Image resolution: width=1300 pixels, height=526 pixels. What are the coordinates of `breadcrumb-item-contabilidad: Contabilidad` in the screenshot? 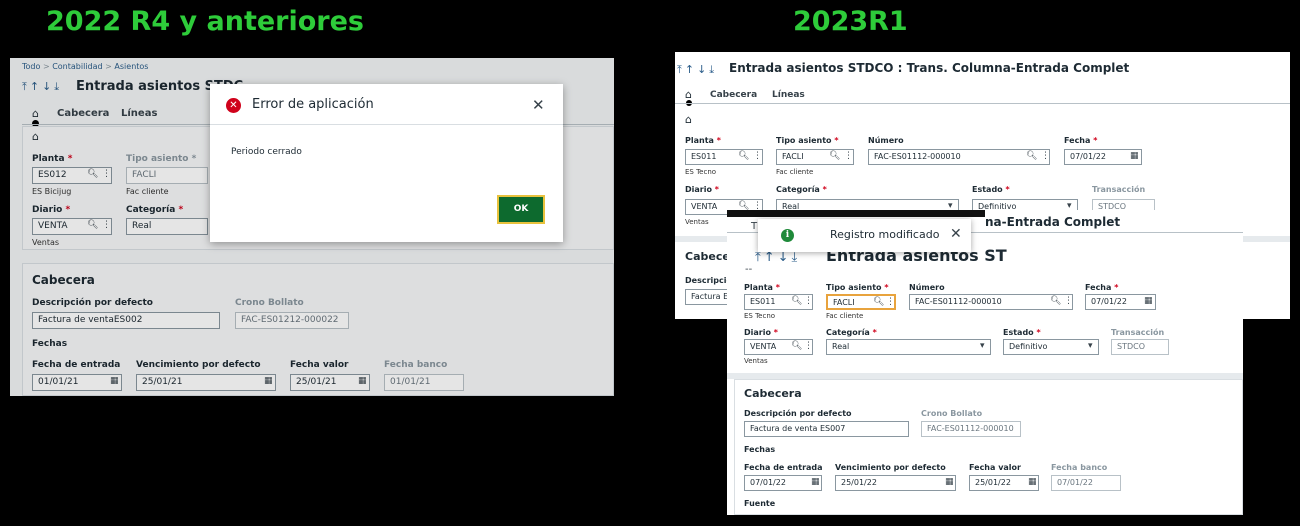 It's located at (77, 66).